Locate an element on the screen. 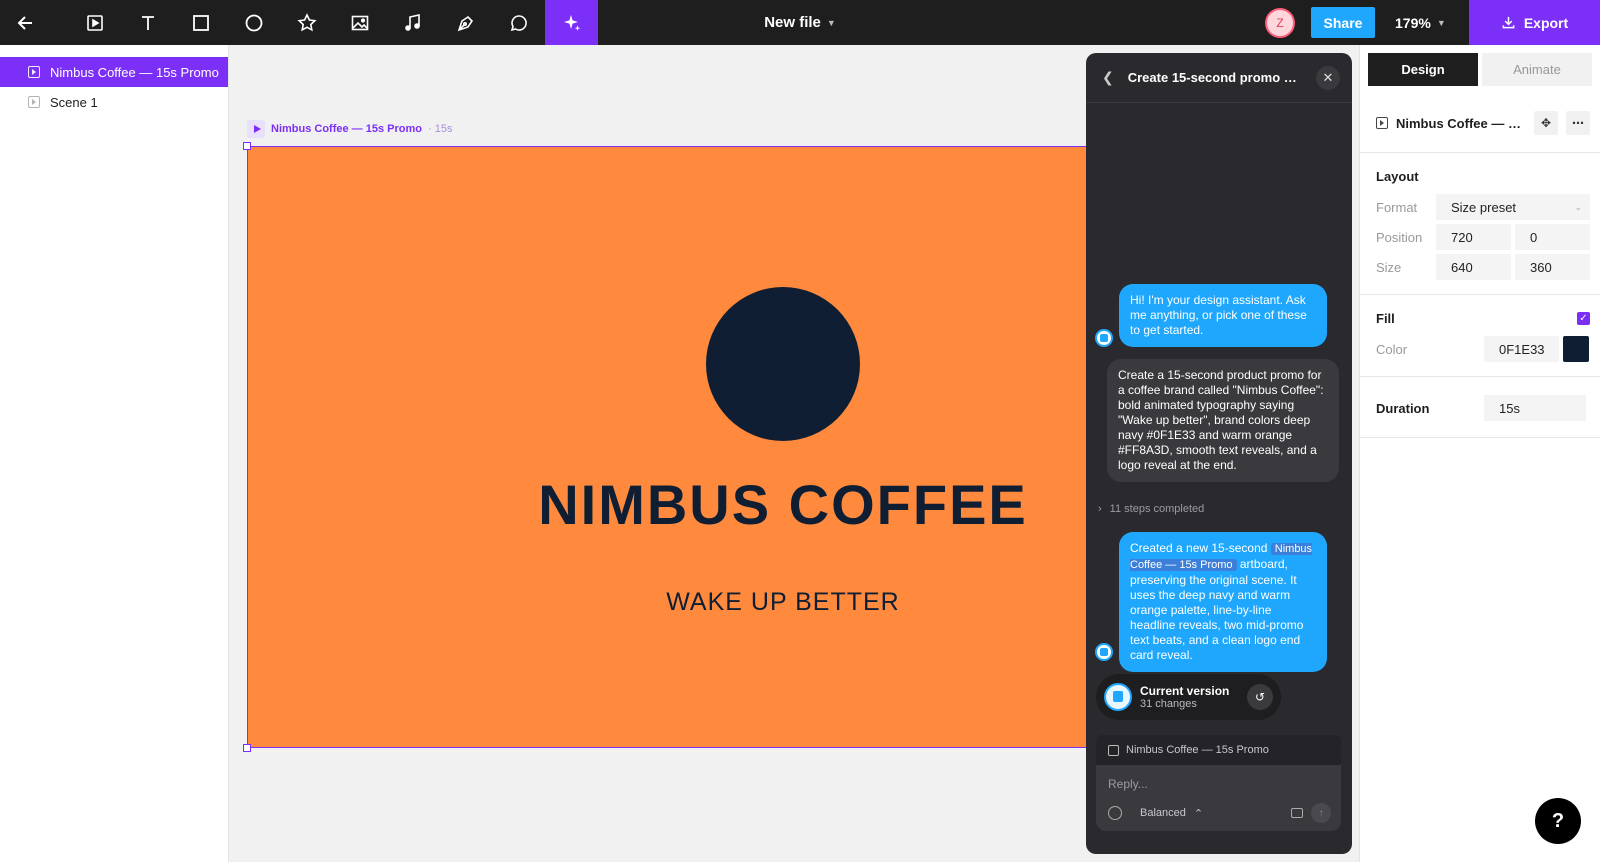 Image resolution: width=1600 pixels, height=862 pixels. artboard-duration: · 15s is located at coordinates (440, 129).